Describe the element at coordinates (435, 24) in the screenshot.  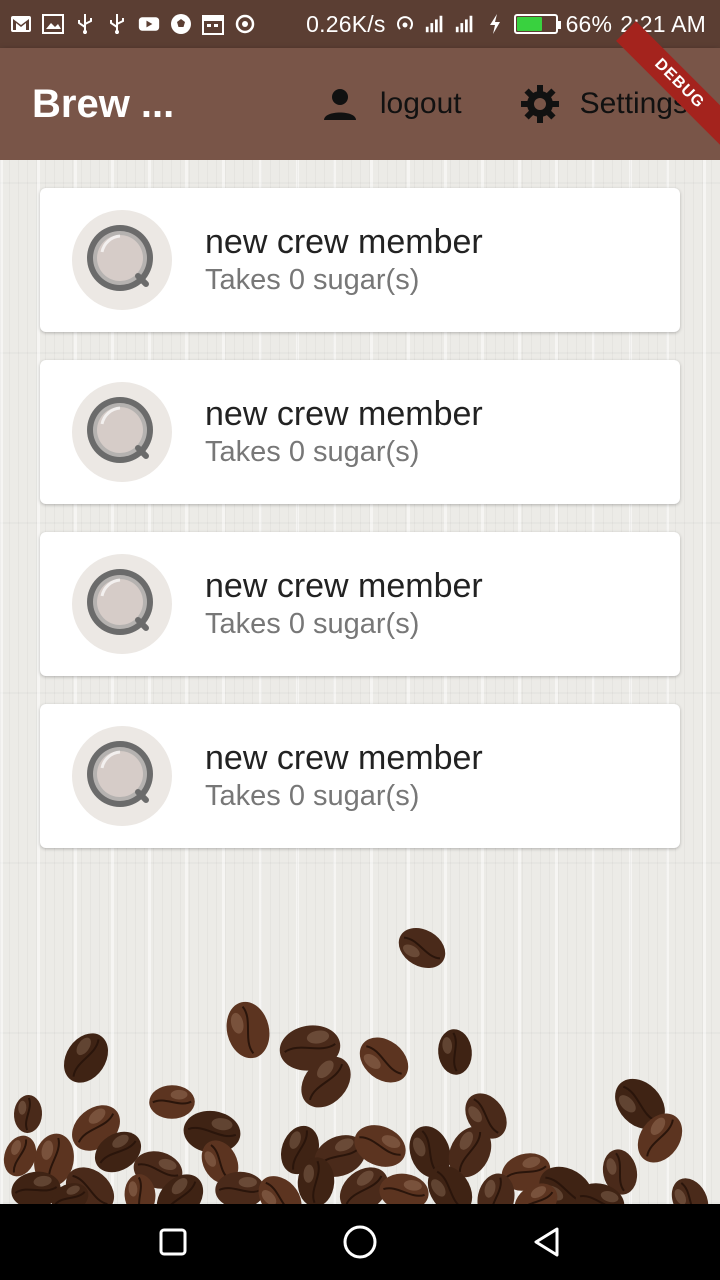
I see `signal-4g-icon` at that location.